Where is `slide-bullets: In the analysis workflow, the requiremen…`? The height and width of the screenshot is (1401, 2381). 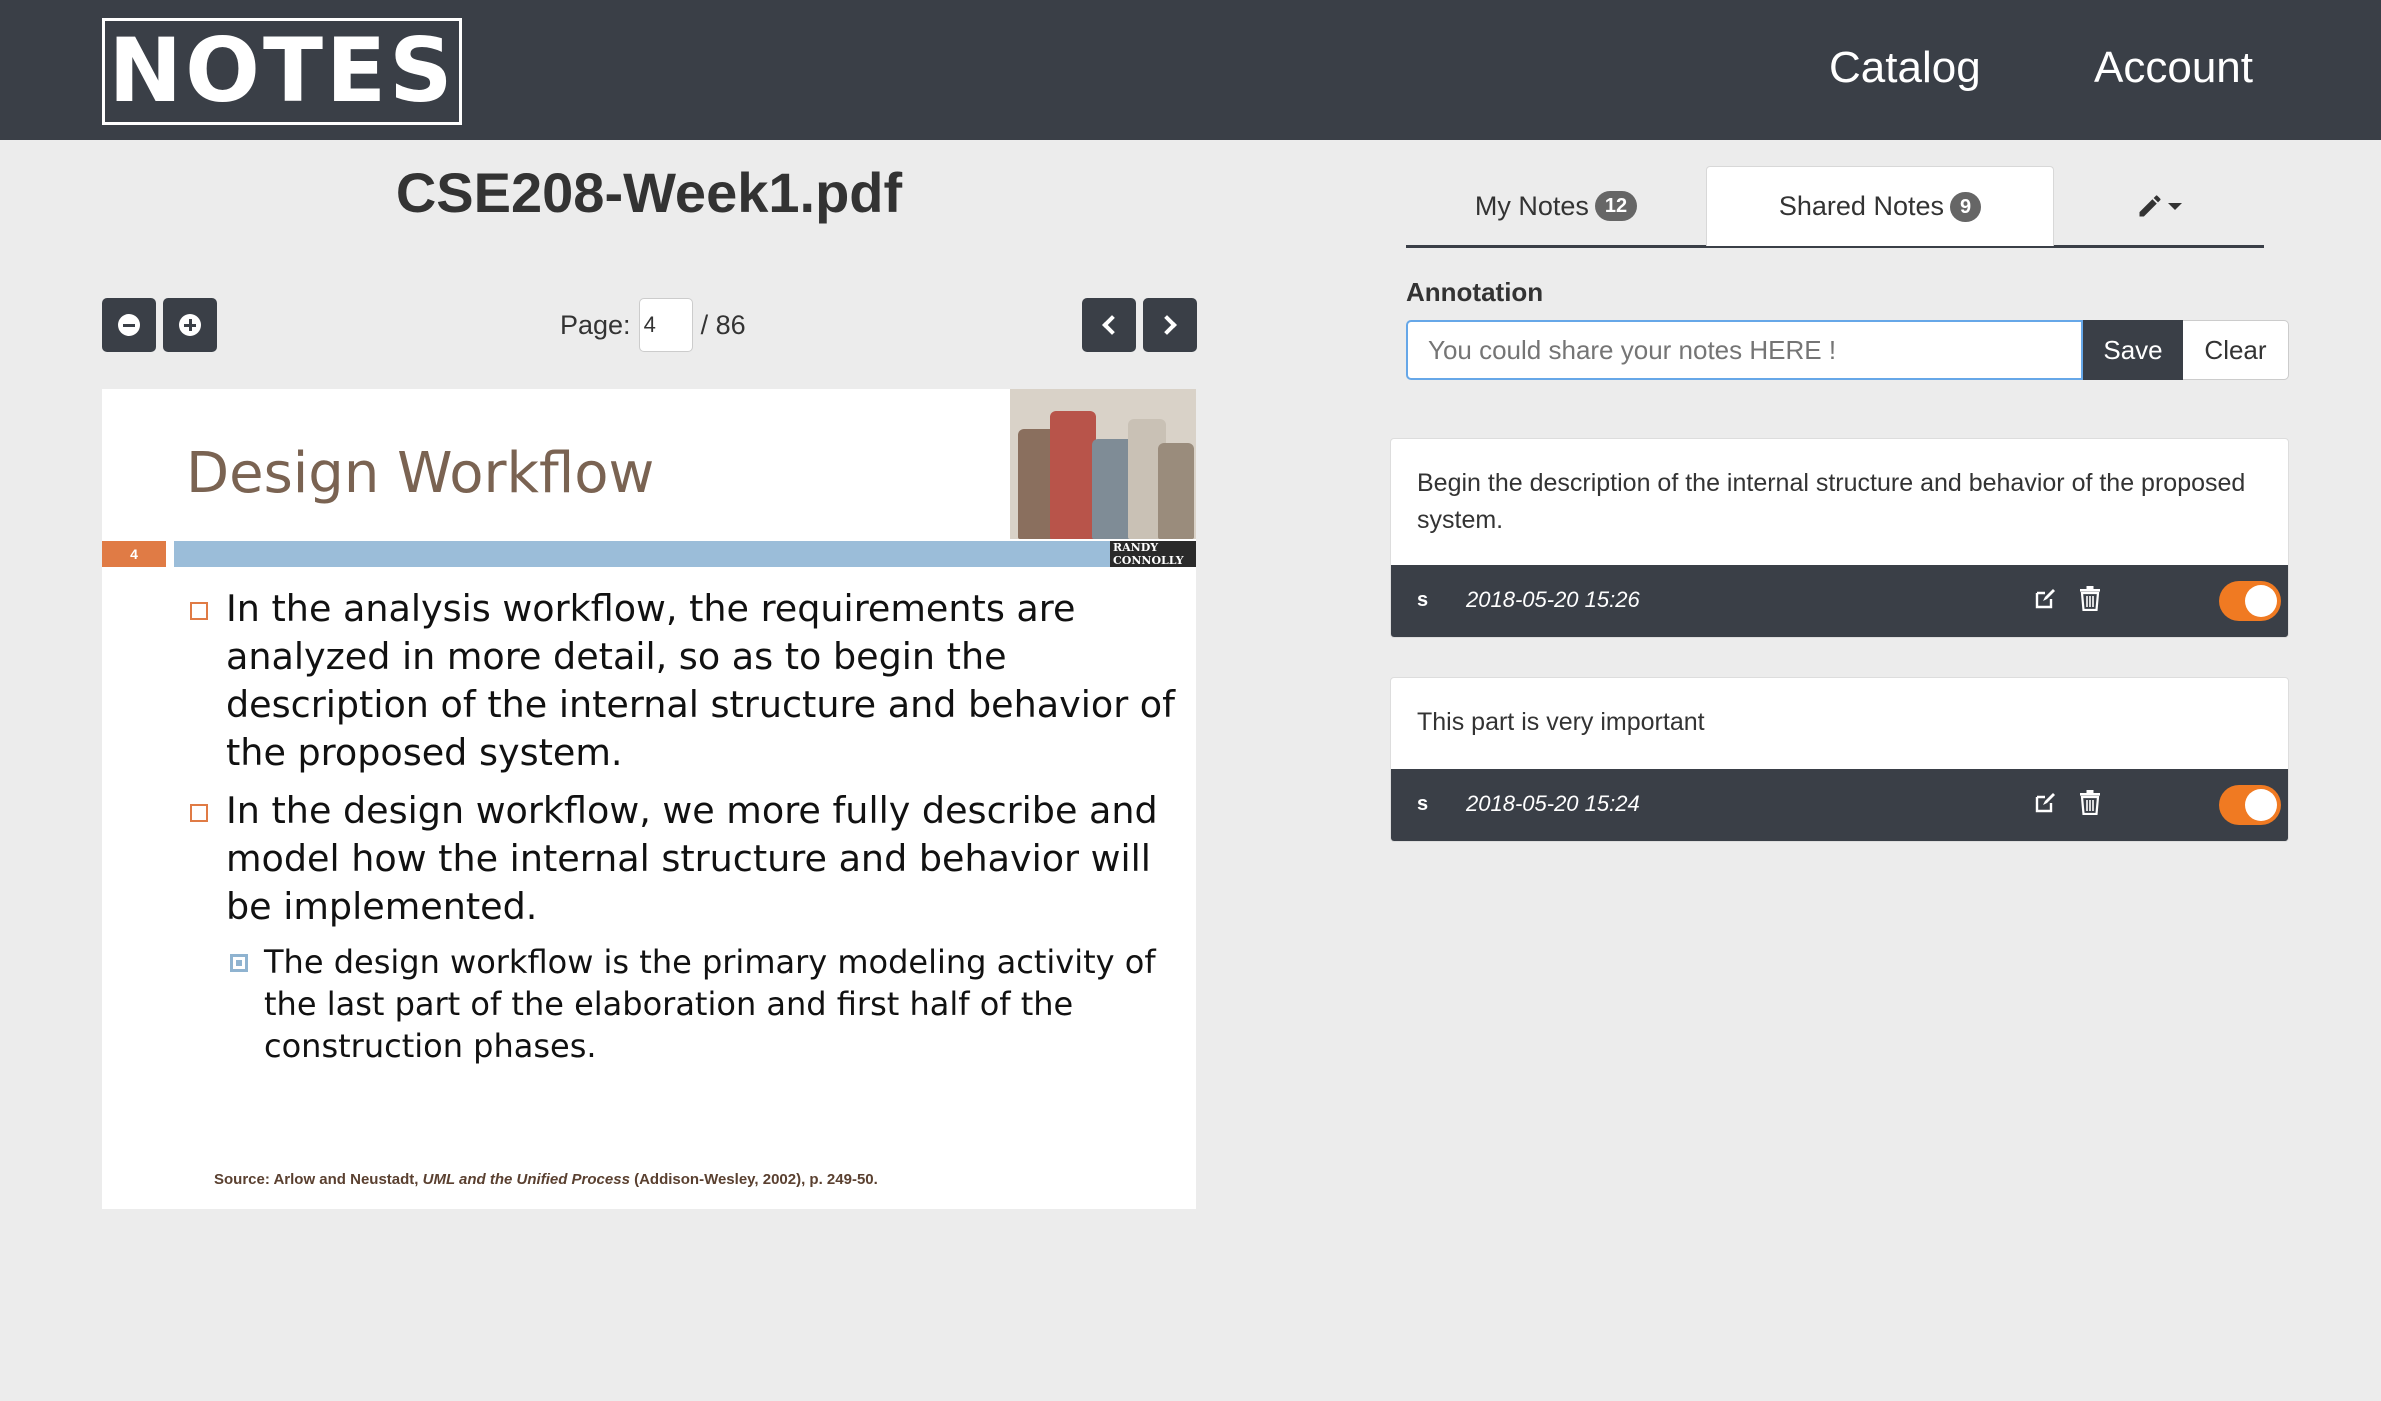 slide-bullets: In the analysis workflow, the requiremen… is located at coordinates (686, 826).